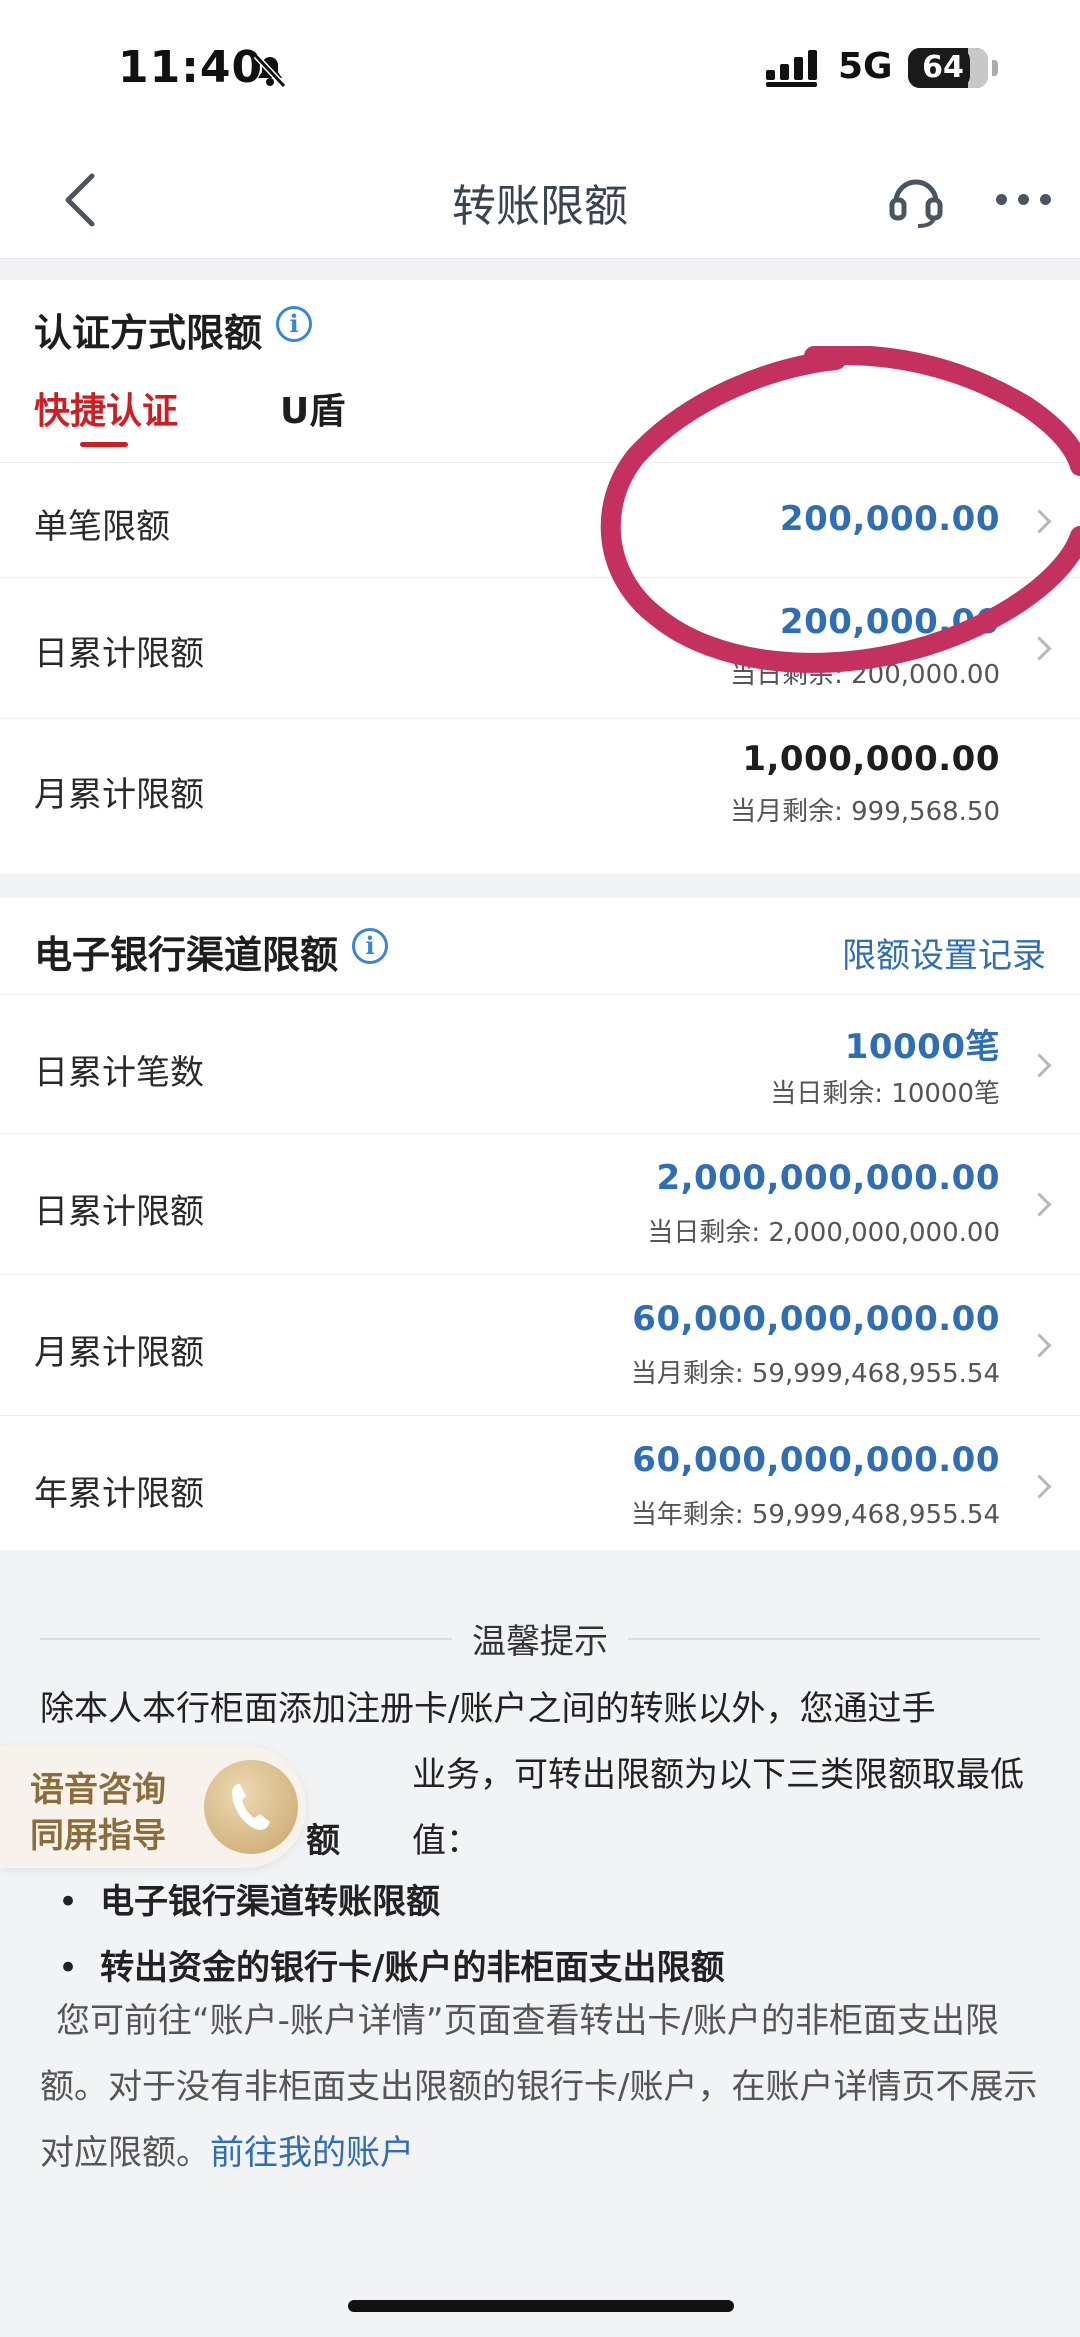 This screenshot has height=2337, width=1080. Describe the element at coordinates (885, 1094) in the screenshot. I see `row-remaining: 当日剩余: 10000笔` at that location.